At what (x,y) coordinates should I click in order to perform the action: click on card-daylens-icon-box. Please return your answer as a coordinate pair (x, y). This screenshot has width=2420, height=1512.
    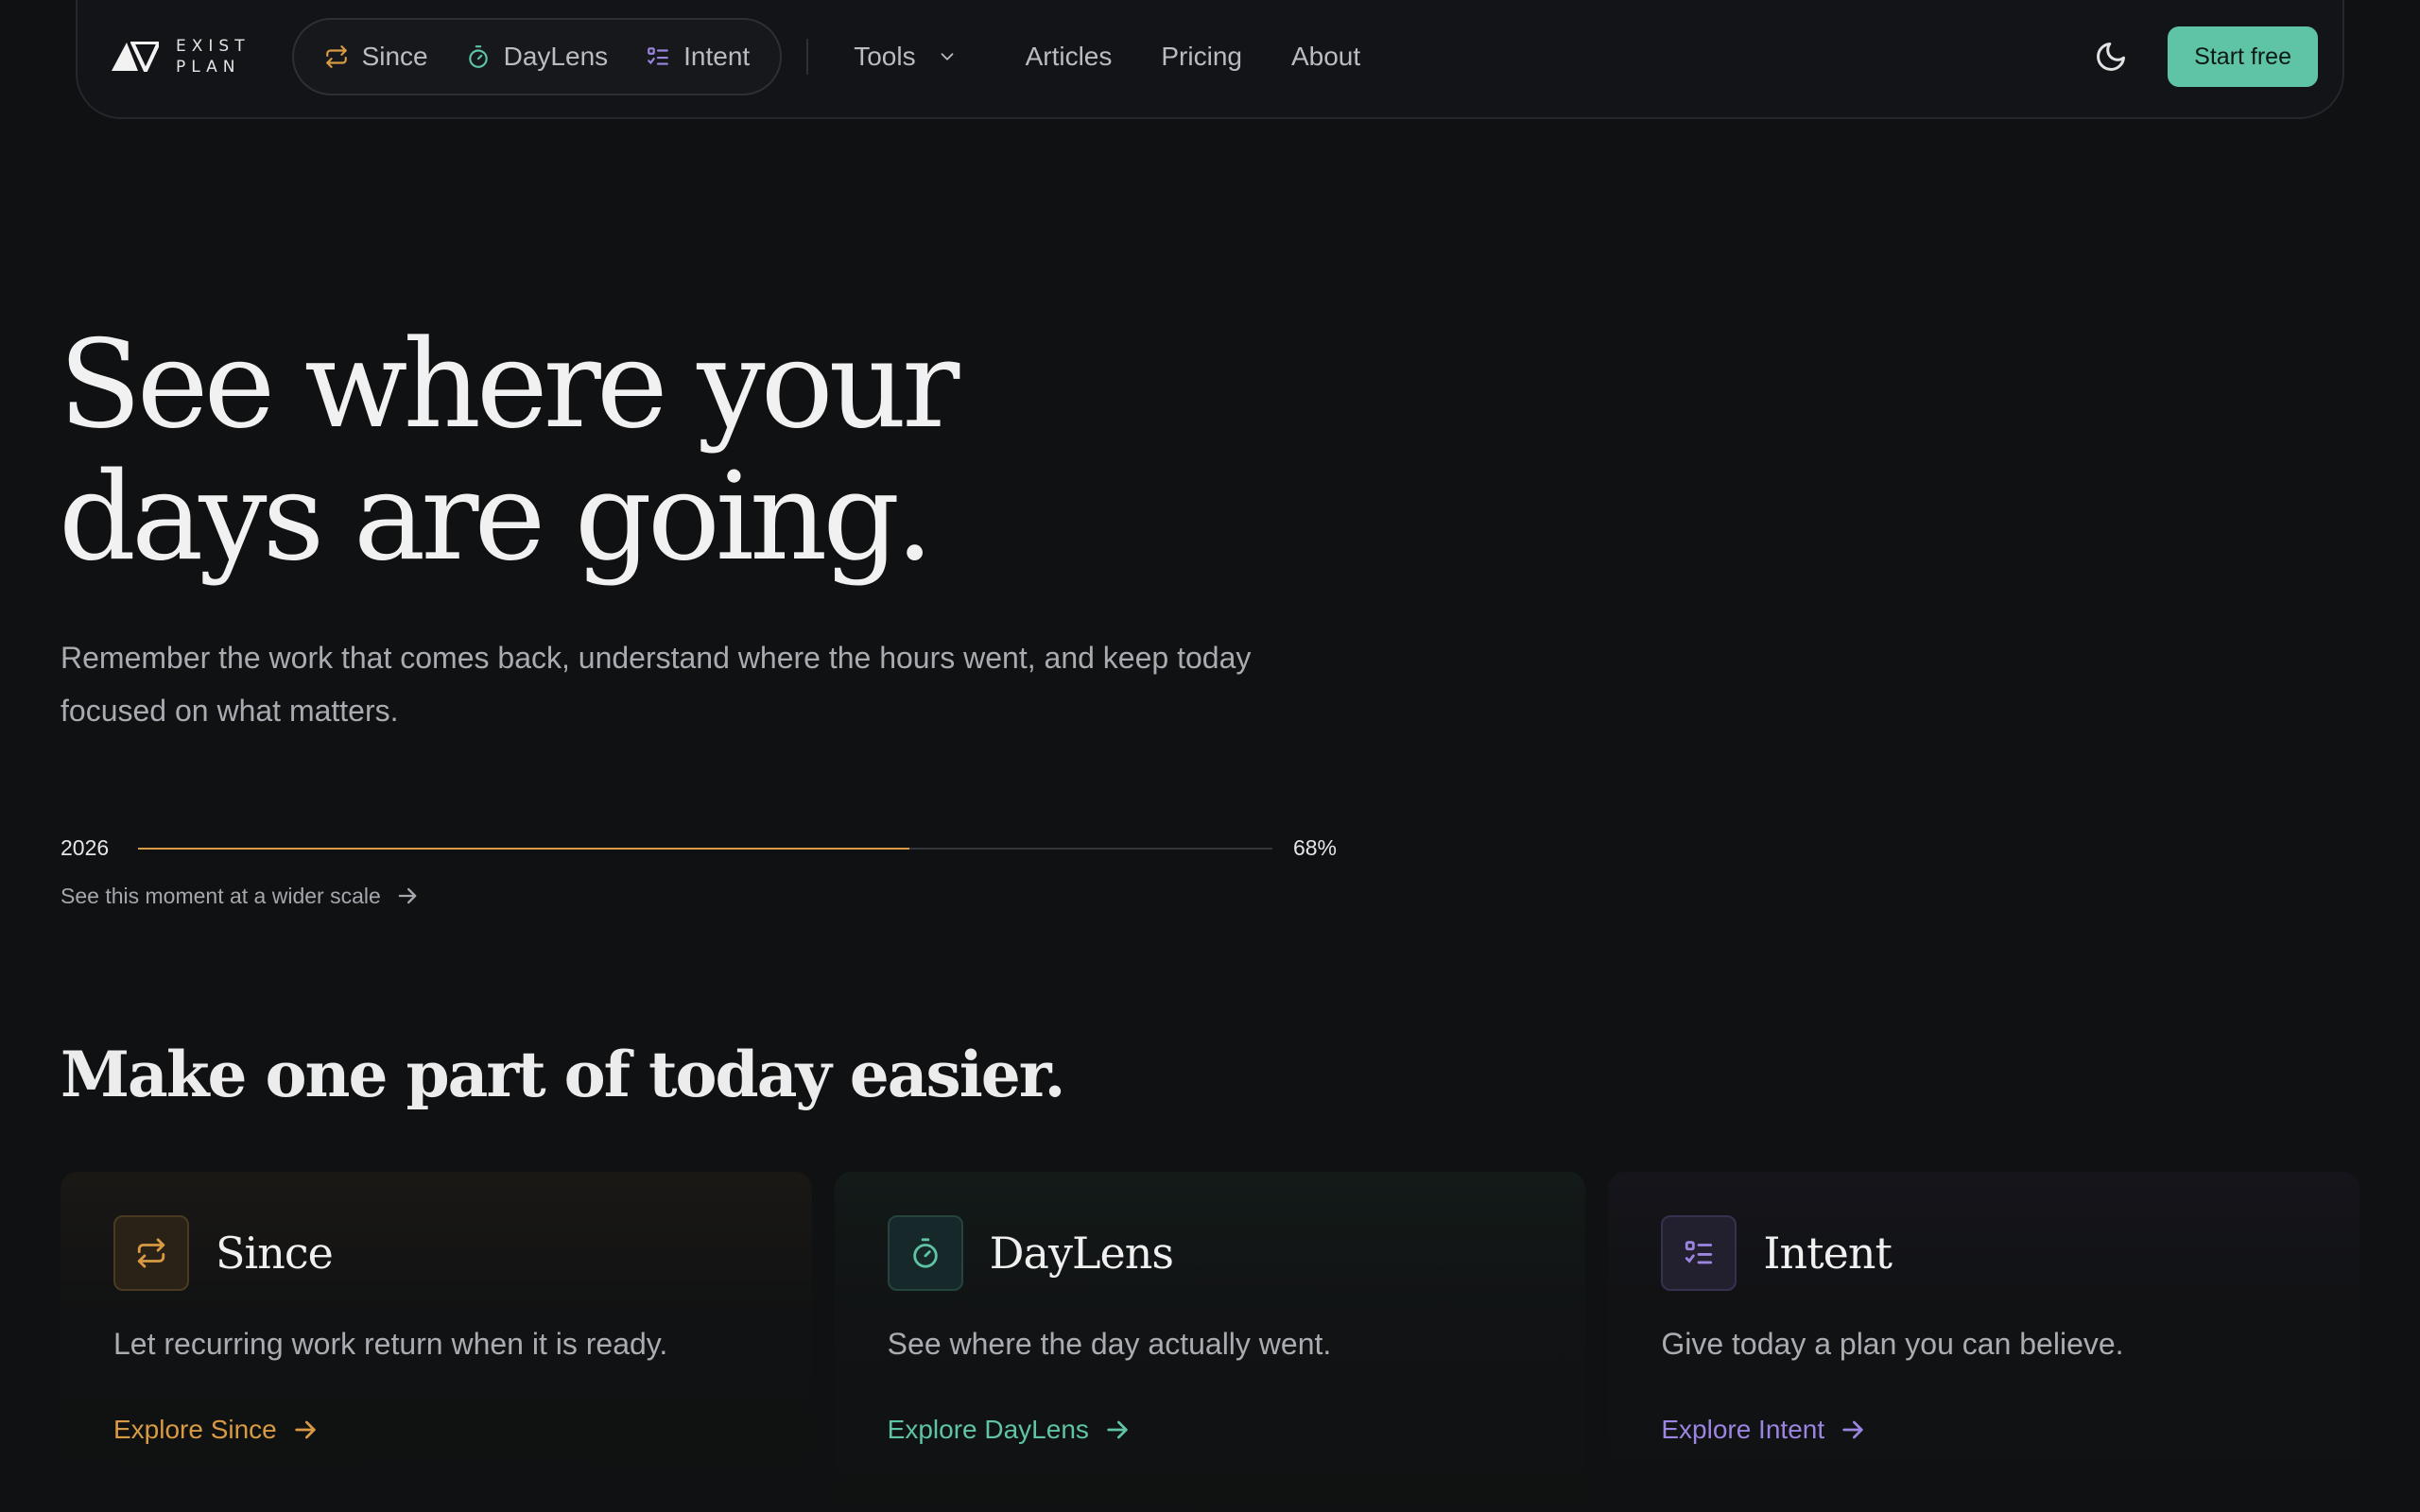
    Looking at the image, I should click on (925, 1253).